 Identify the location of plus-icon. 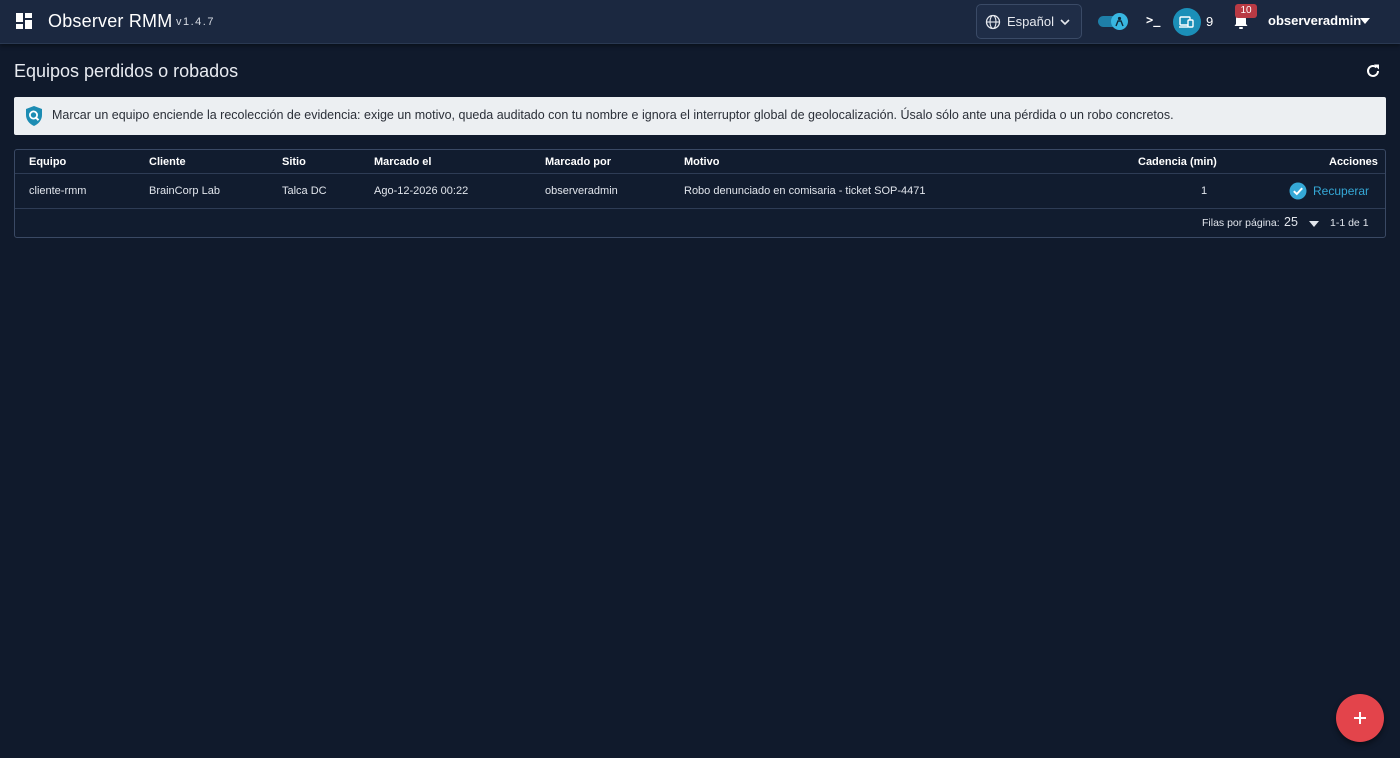
(1360, 718).